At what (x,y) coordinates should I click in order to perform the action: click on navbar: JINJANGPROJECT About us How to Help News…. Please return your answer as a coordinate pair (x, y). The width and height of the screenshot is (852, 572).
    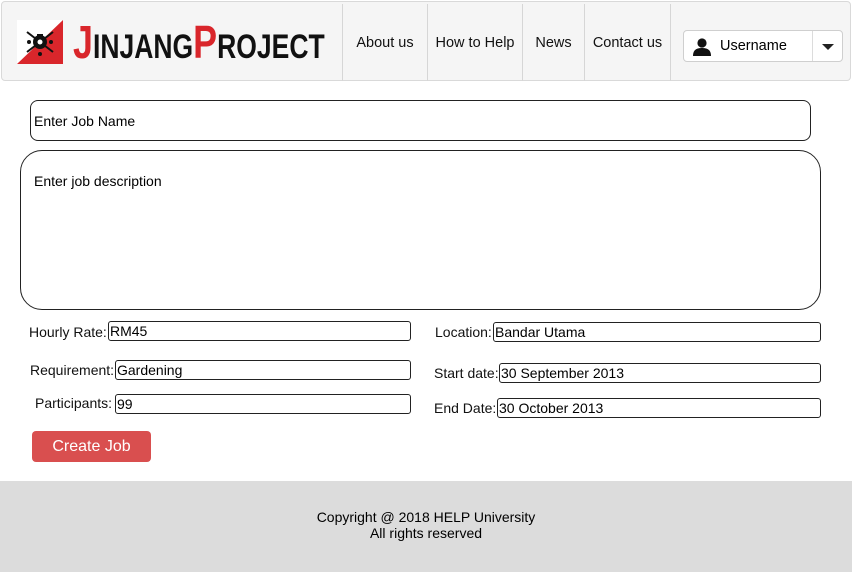
    Looking at the image, I should click on (426, 41).